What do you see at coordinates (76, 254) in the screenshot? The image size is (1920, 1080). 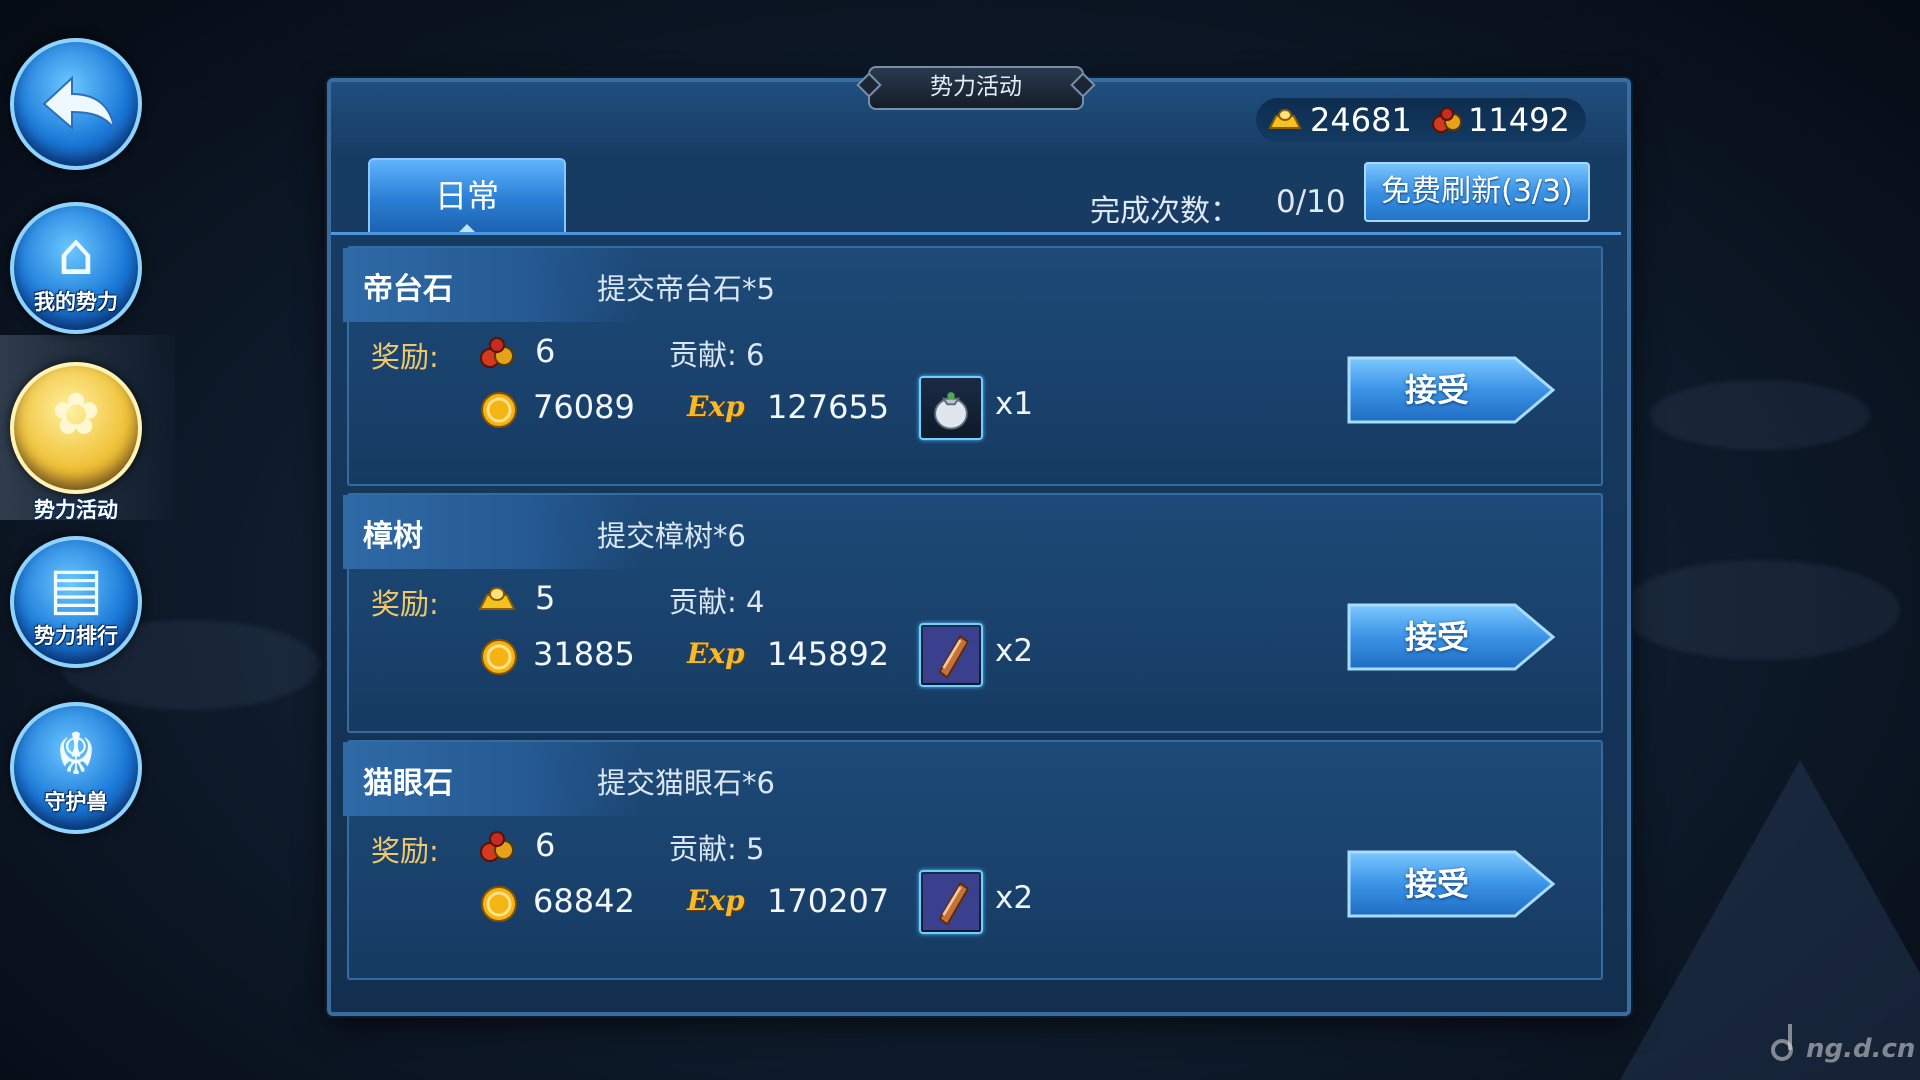 I see `faction-hall-icon: ⌂` at bounding box center [76, 254].